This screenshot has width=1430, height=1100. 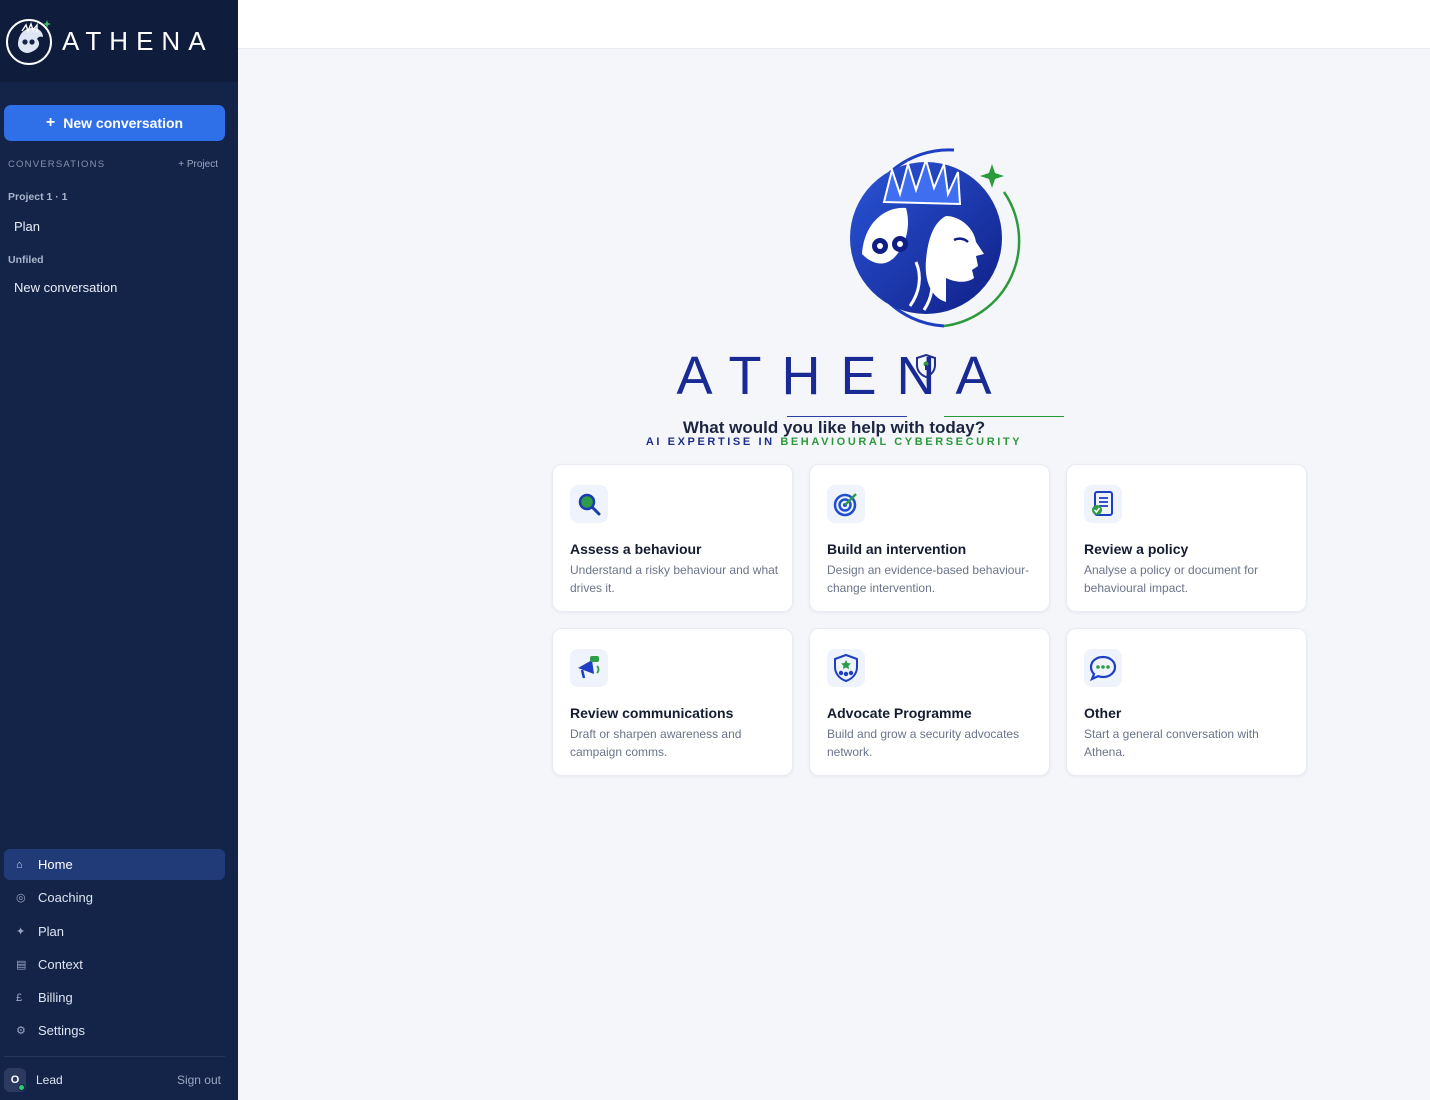 What do you see at coordinates (49, 1080) in the screenshot?
I see `user-name: Lead` at bounding box center [49, 1080].